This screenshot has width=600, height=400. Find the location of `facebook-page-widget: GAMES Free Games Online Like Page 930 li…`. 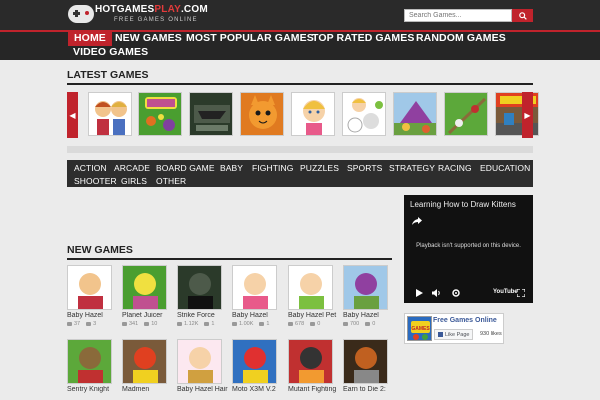

facebook-page-widget: GAMES Free Games Online Like Page 930 li… is located at coordinates (454, 328).